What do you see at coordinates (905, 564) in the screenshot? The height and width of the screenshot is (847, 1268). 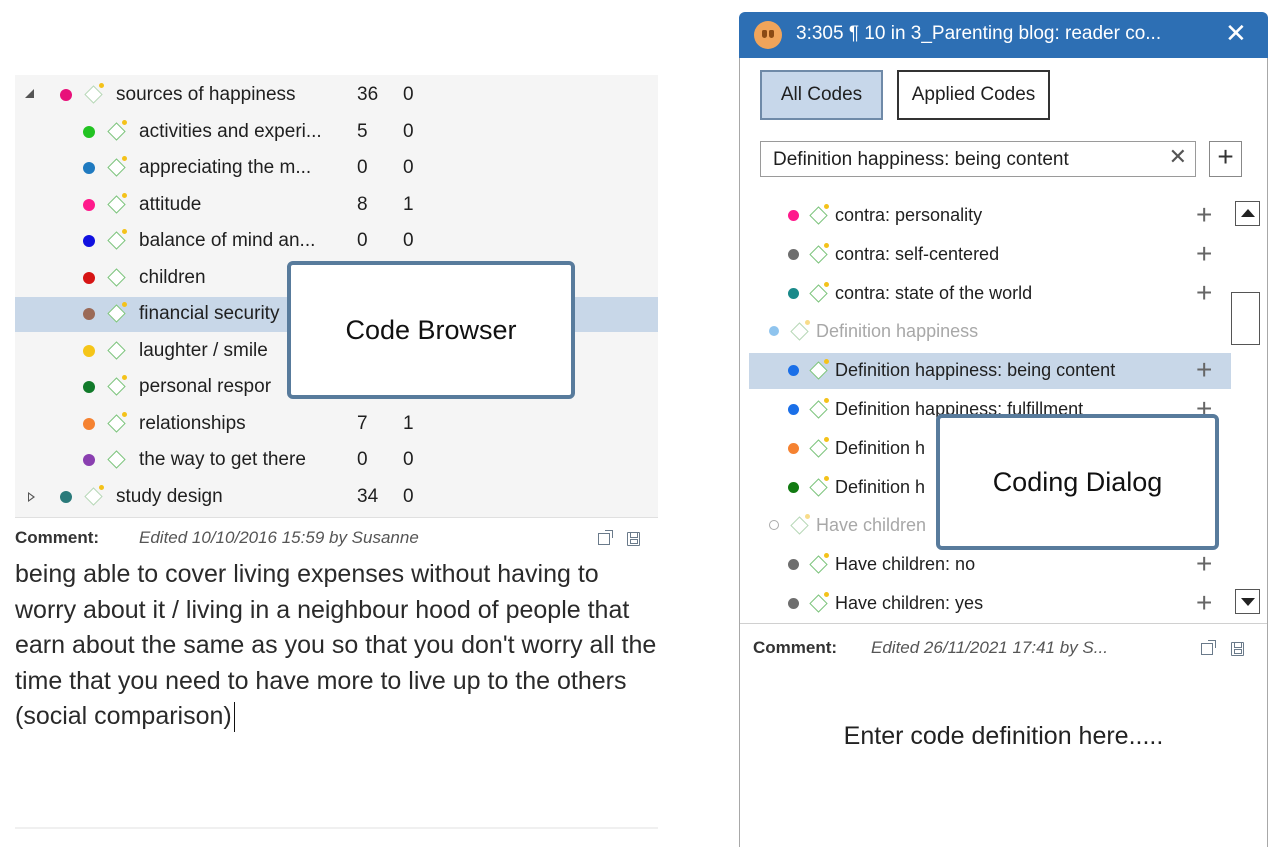 I see `code-label: Have children: no` at bounding box center [905, 564].